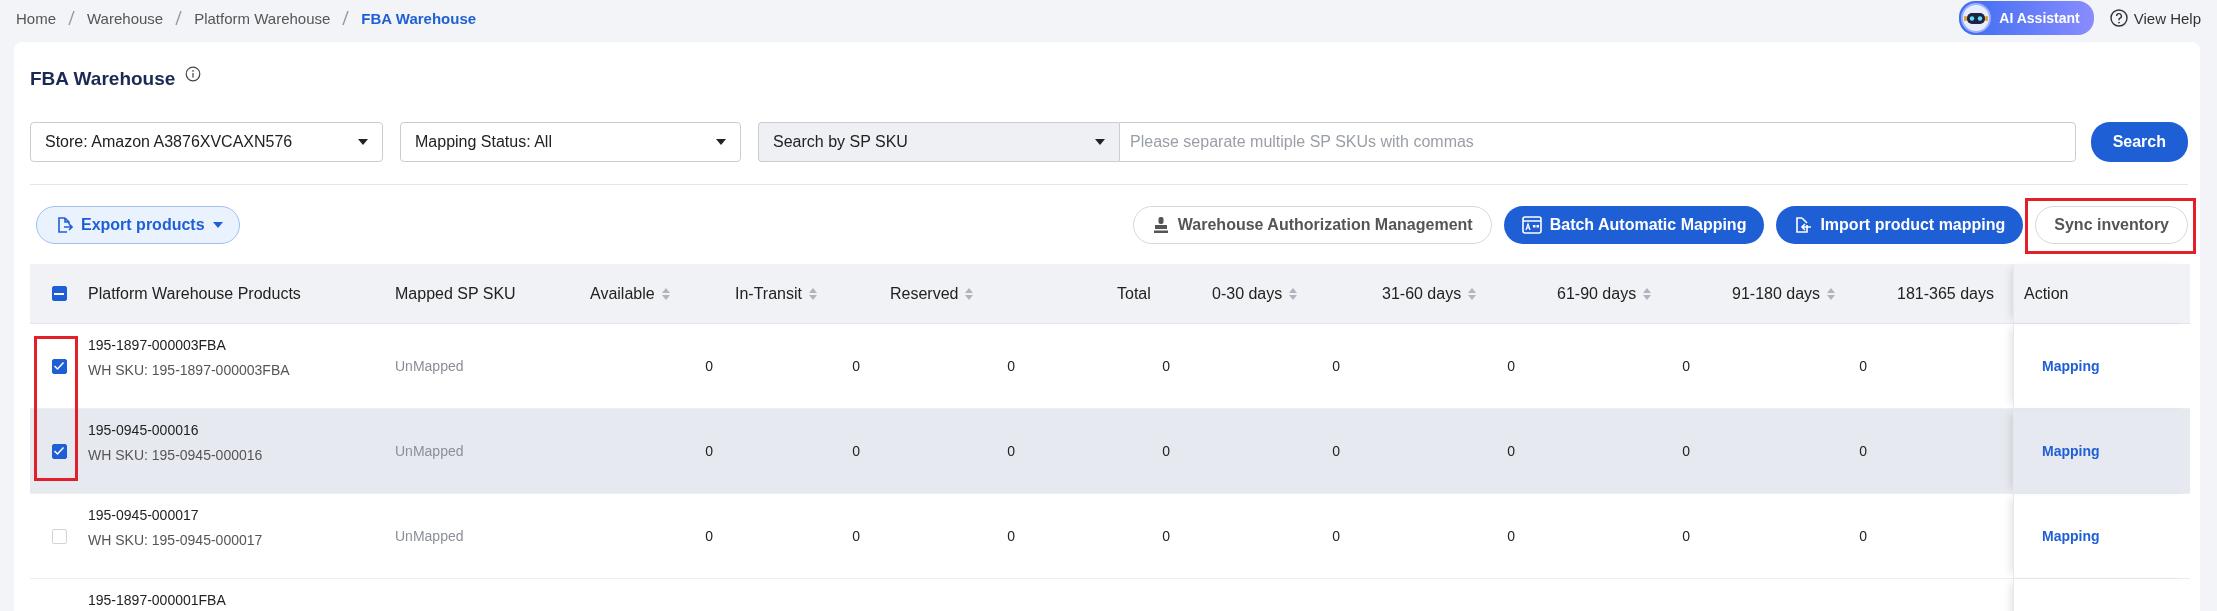  Describe the element at coordinates (157, 345) in the screenshot. I see `product-sku: 195-1897-000003FBA` at that location.